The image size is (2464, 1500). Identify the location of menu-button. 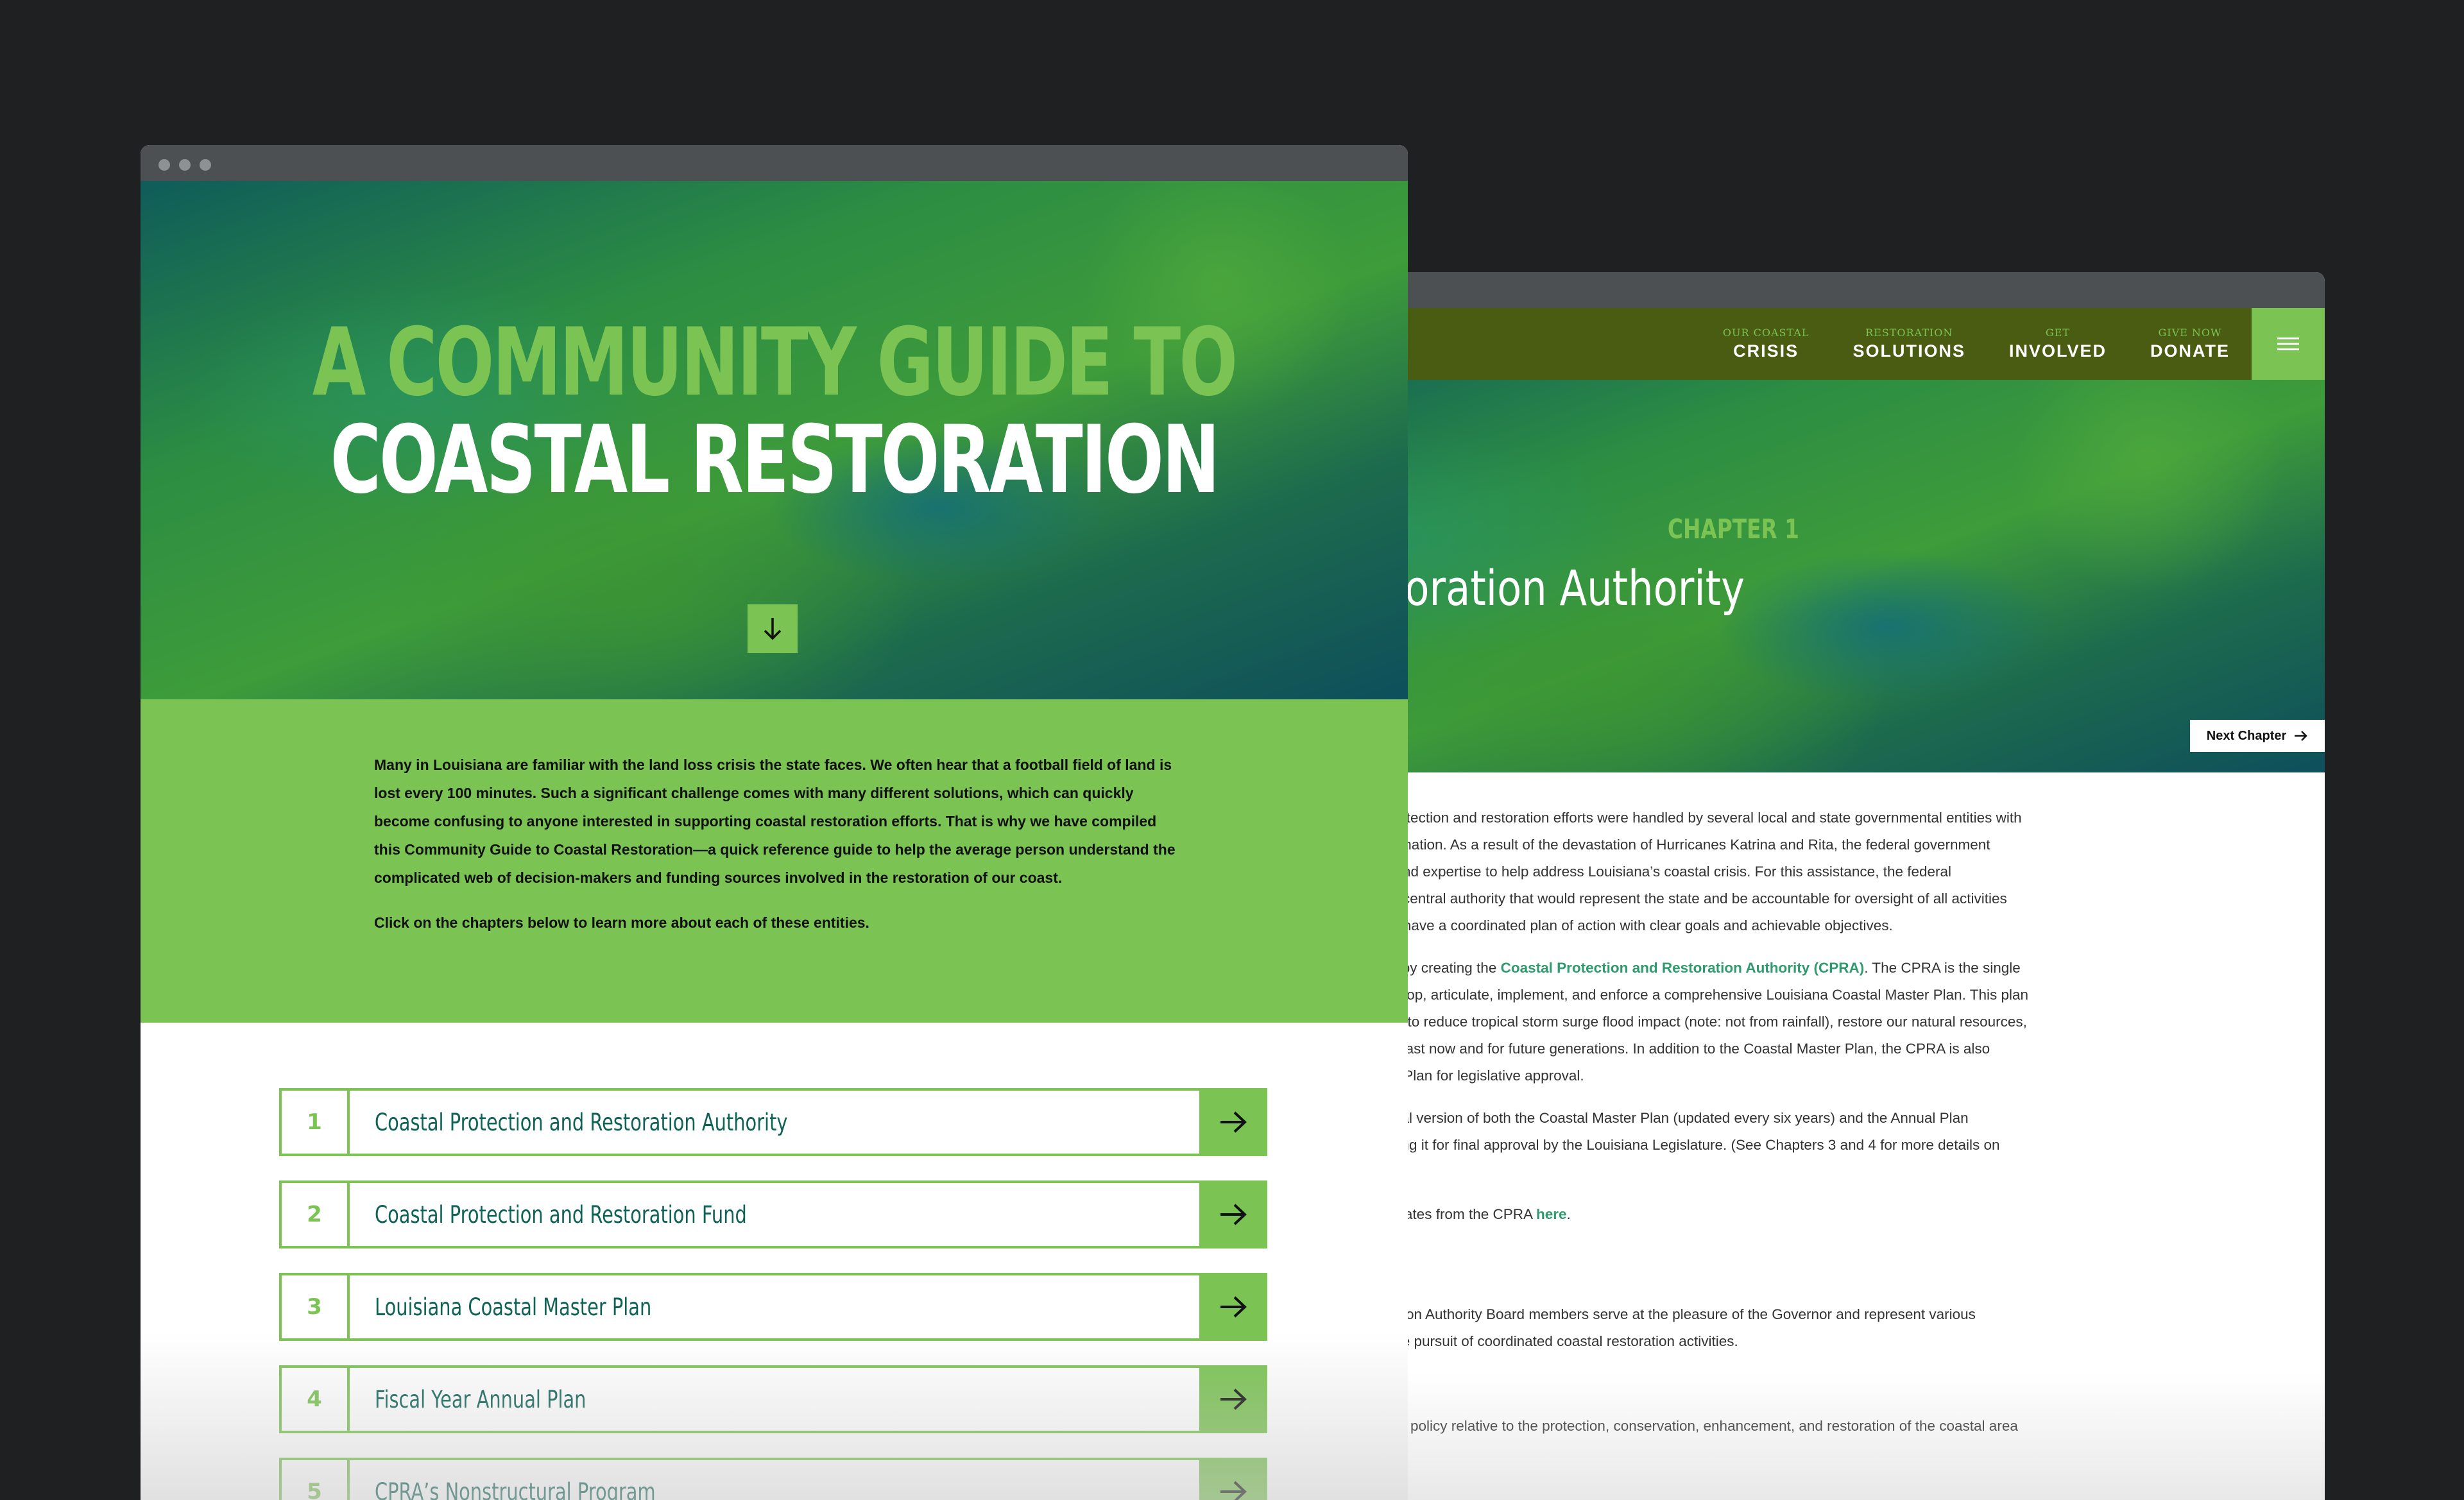
(2289, 344).